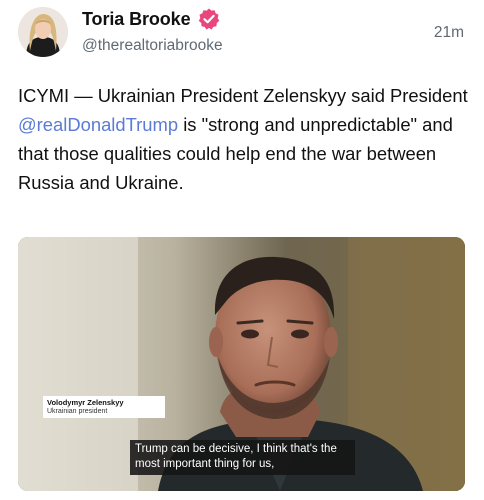 This screenshot has width=484, height=500. What do you see at coordinates (85, 402) in the screenshot?
I see `lower-third-name: Volodymyr Zelenskyy` at bounding box center [85, 402].